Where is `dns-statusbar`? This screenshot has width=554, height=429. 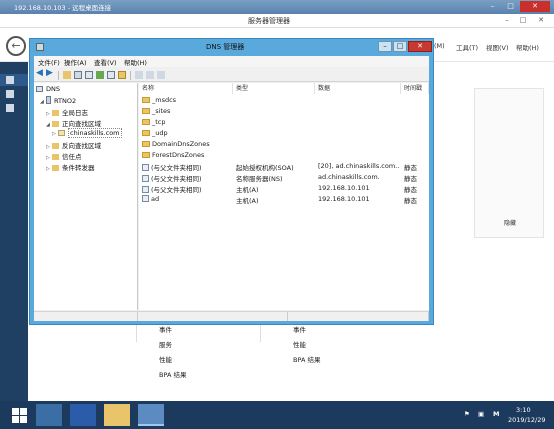 dns-statusbar is located at coordinates (231, 316).